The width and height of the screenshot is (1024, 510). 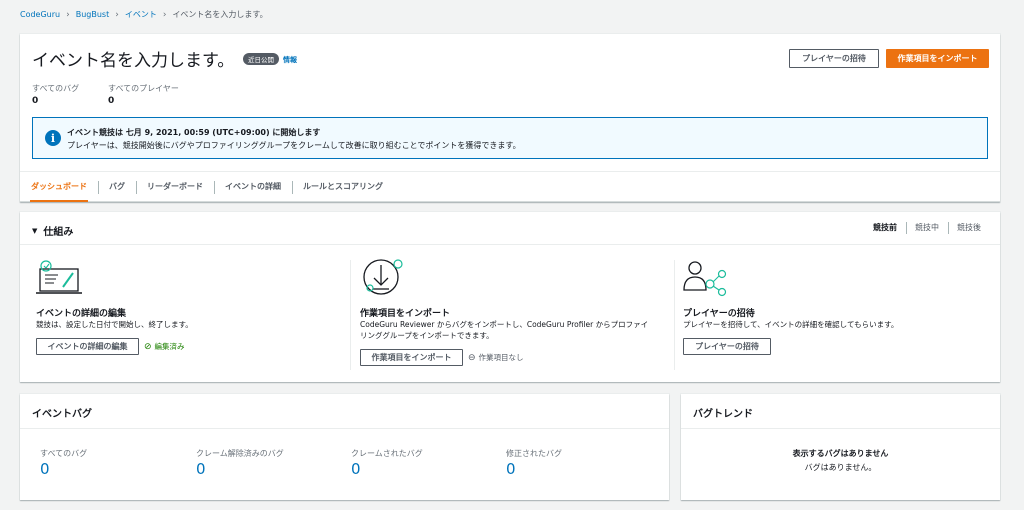 What do you see at coordinates (427, 335) in the screenshot?
I see `step-import-desc-line2: リンググループをインポートできます。` at bounding box center [427, 335].